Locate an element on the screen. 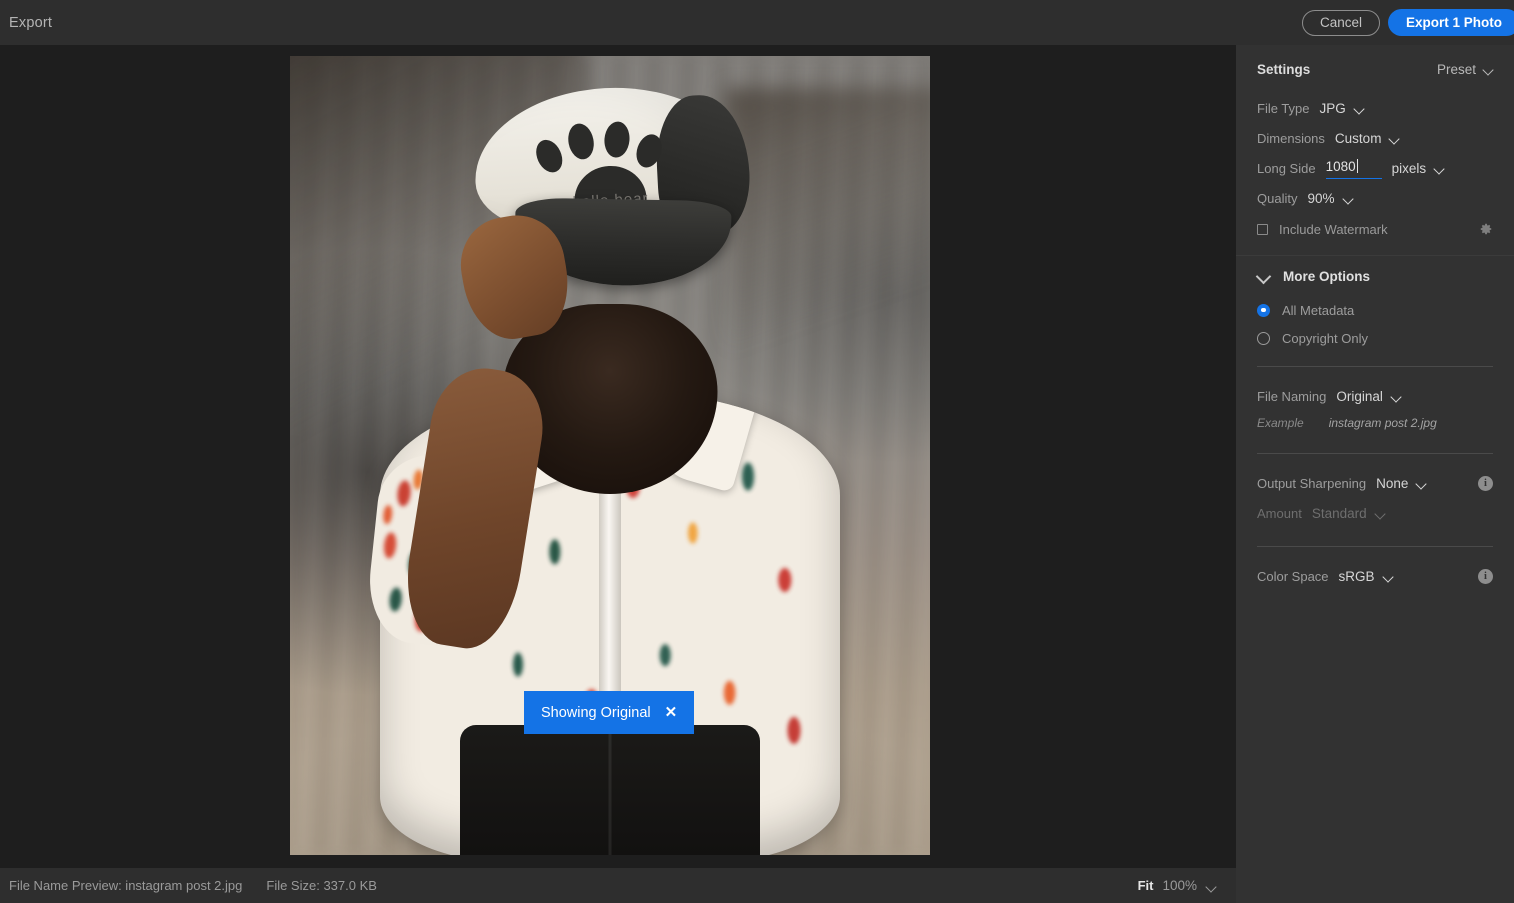 The image size is (1514, 903). metadata-all-label: All Metadata is located at coordinates (1318, 310).